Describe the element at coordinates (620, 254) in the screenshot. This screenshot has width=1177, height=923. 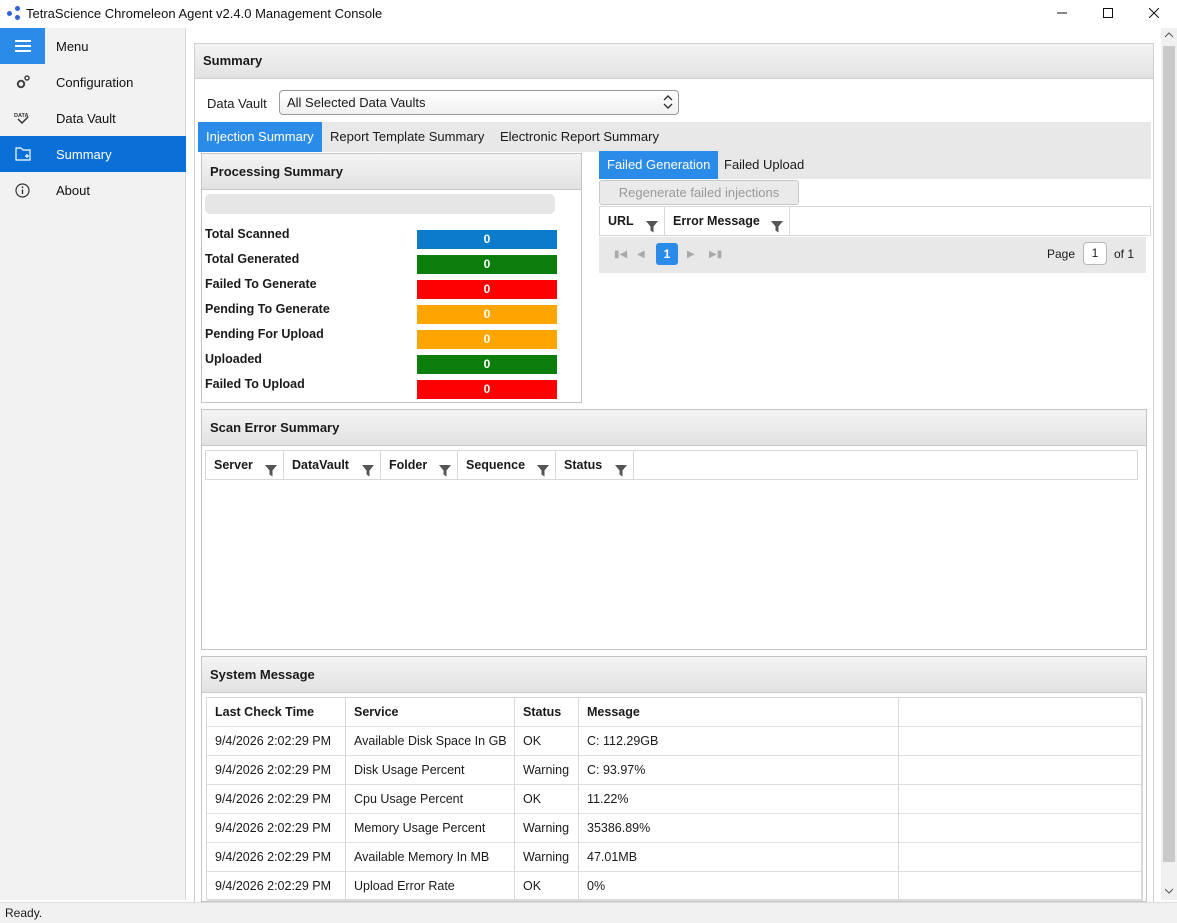
I see `first-page-icon: ▮◀` at that location.